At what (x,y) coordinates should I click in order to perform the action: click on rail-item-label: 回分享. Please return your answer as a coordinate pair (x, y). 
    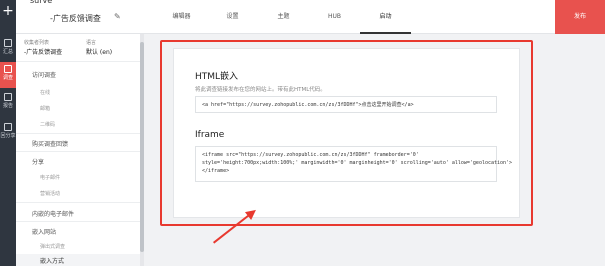
    Looking at the image, I should click on (8, 136).